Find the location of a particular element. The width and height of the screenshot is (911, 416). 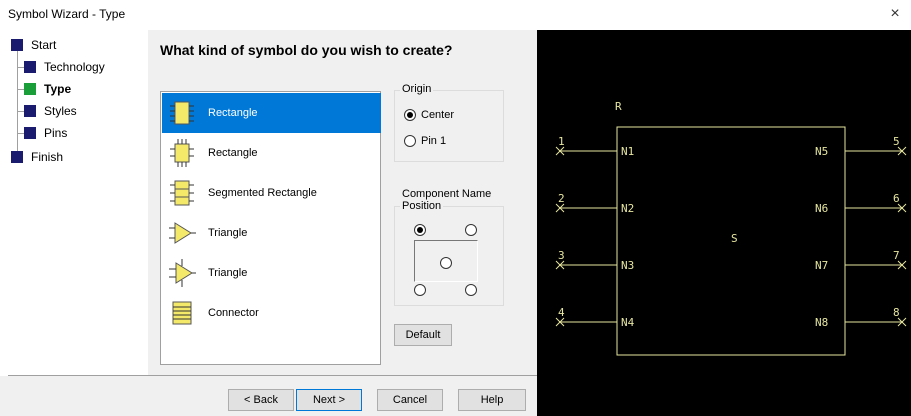

step-label: Styles is located at coordinates (60, 111).